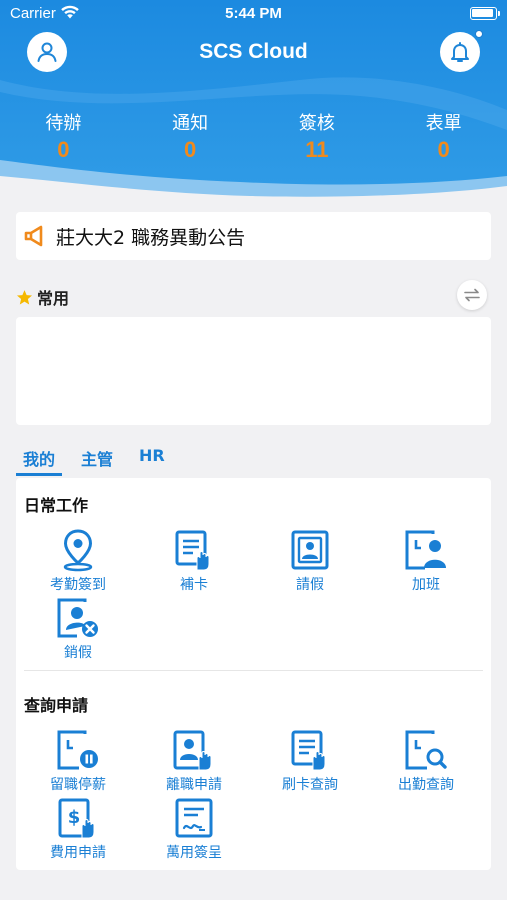 The width and height of the screenshot is (507, 900). Describe the element at coordinates (479, 34) in the screenshot. I see `notification-dot` at that location.